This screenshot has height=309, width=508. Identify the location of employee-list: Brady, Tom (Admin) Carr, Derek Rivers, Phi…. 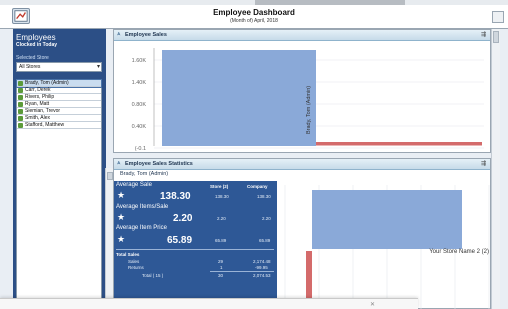
(59, 193).